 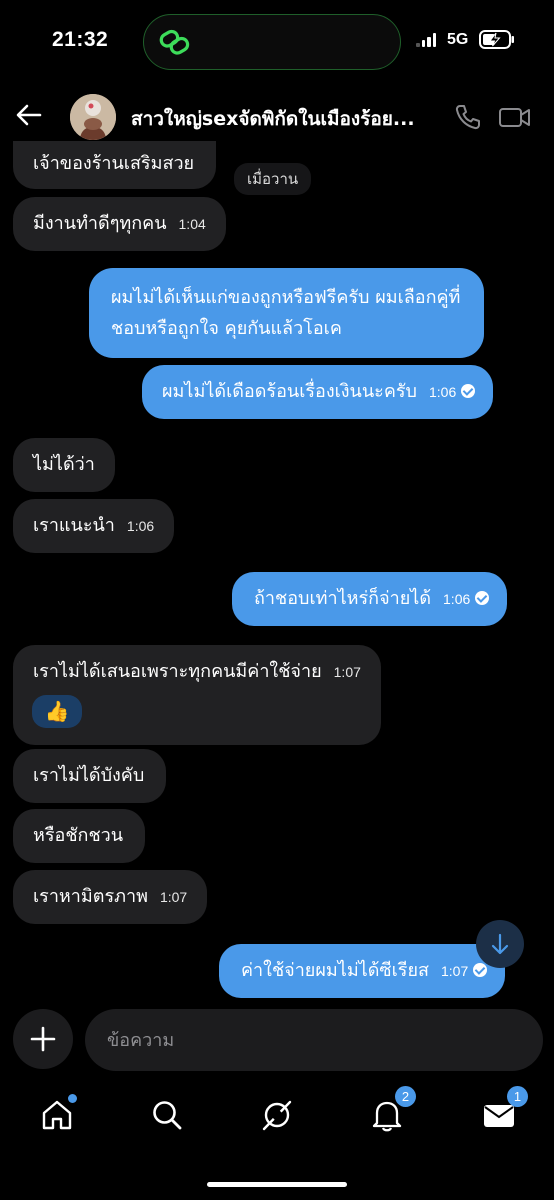 What do you see at coordinates (505, 1109) in the screenshot?
I see `tab-messages: 1` at bounding box center [505, 1109].